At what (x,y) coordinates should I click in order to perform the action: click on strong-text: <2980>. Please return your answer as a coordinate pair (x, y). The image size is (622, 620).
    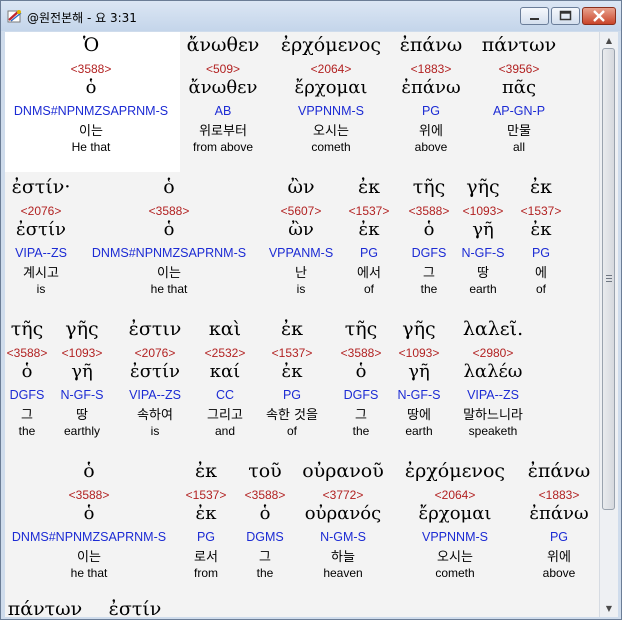
    Looking at the image, I should click on (493, 353).